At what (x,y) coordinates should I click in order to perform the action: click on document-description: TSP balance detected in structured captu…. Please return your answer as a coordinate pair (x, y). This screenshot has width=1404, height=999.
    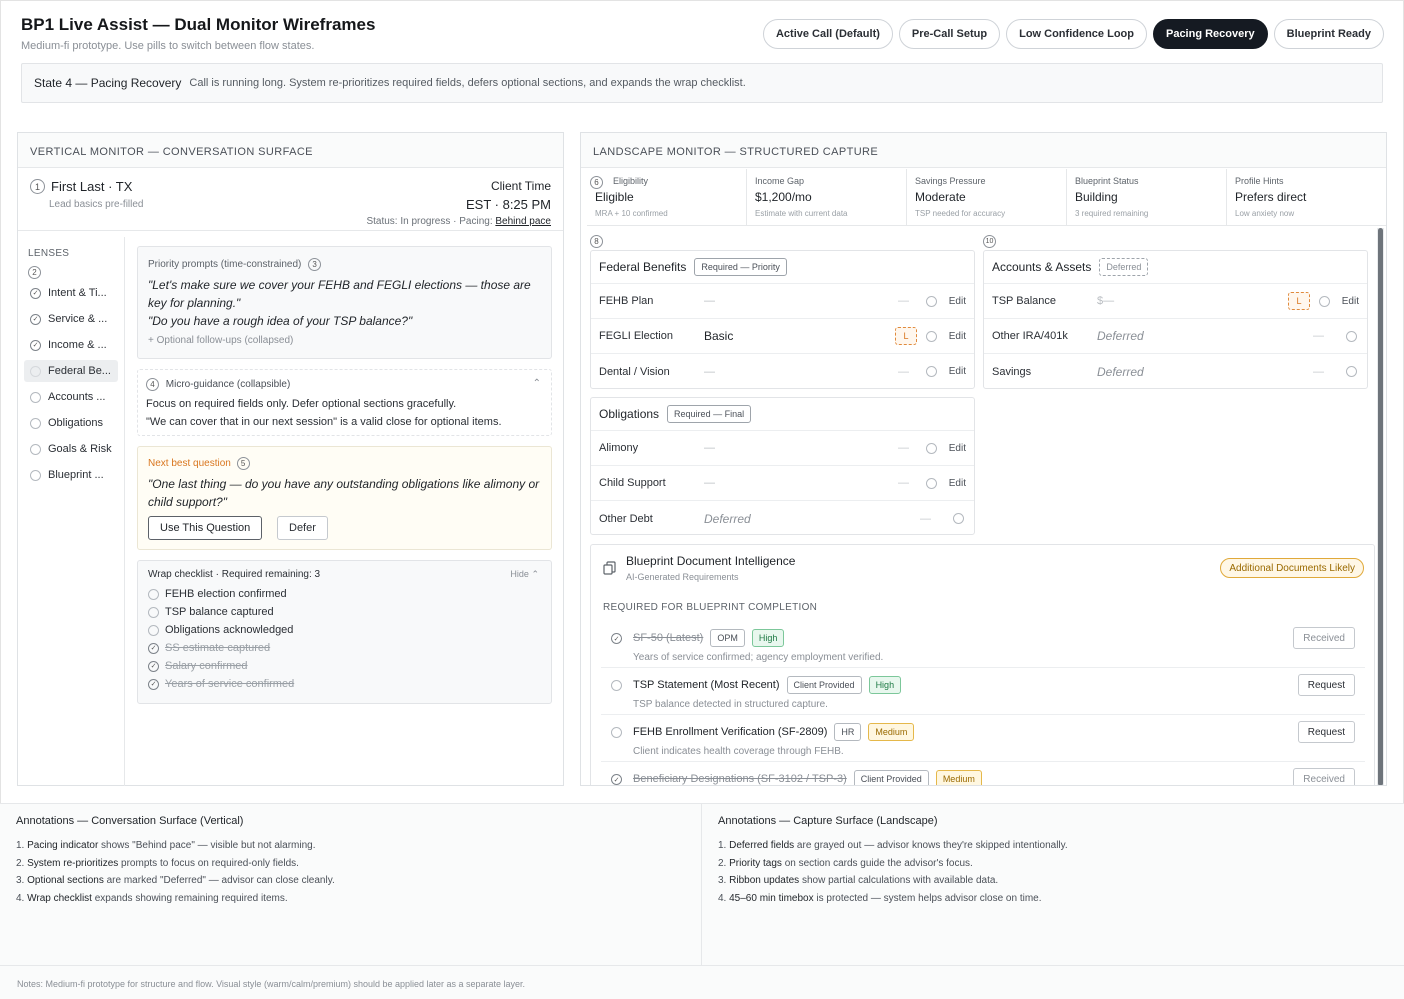
    Looking at the image, I should click on (730, 704).